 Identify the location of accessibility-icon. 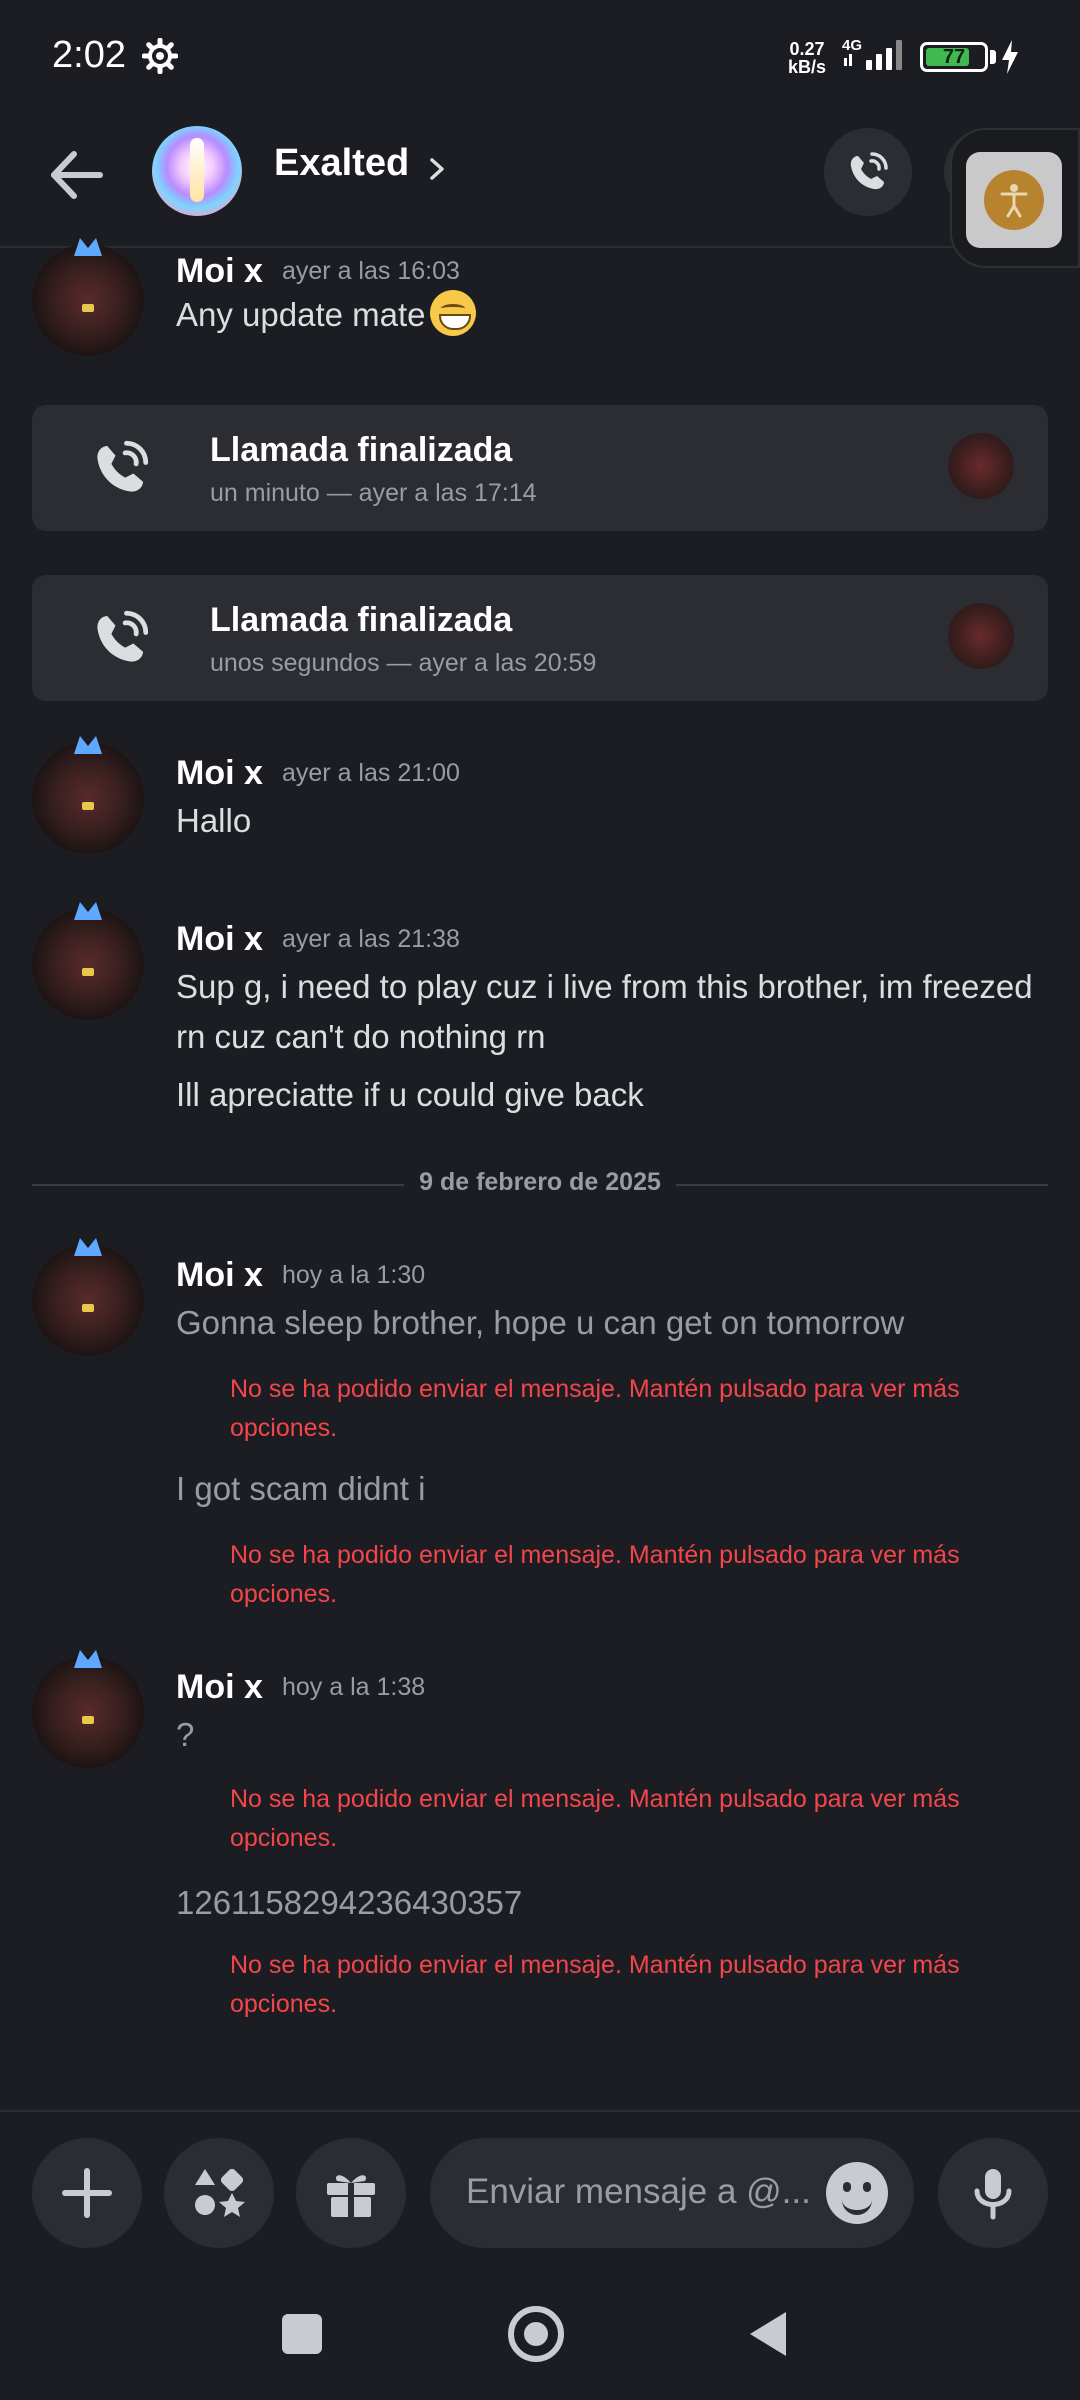
(1014, 200).